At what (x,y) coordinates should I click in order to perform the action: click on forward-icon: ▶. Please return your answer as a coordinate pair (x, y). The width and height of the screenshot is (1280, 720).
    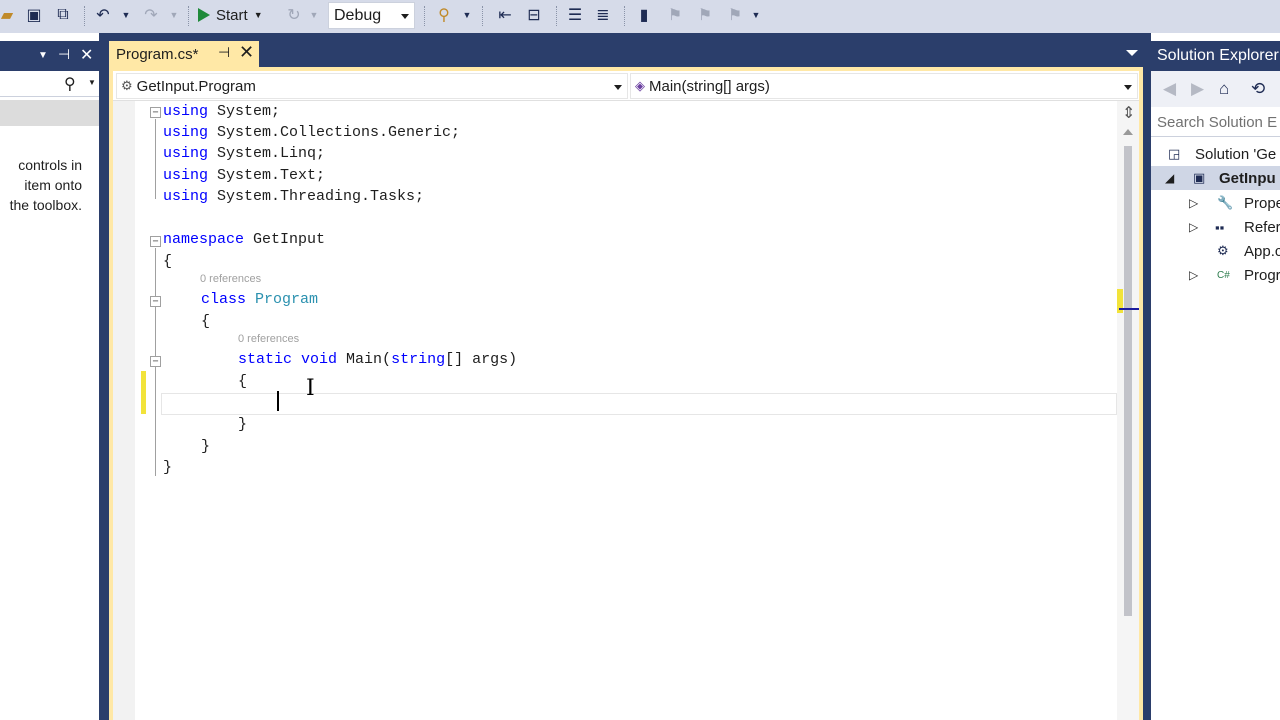
    Looking at the image, I should click on (1198, 88).